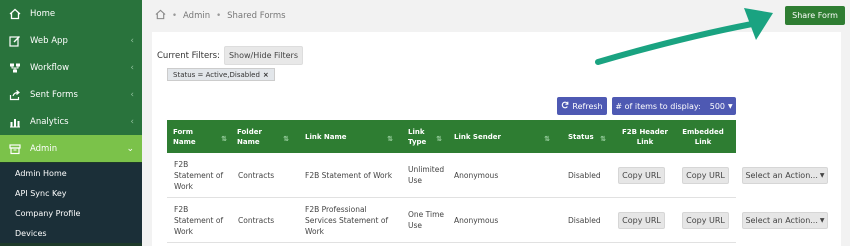 Image resolution: width=850 pixels, height=246 pixels. Describe the element at coordinates (15, 68) in the screenshot. I see `workflow-icon` at that location.